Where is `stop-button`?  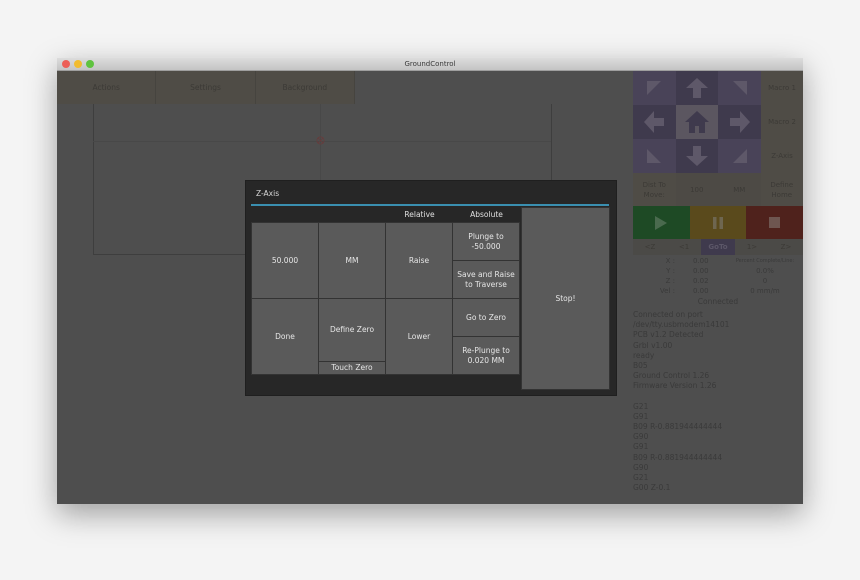
stop-button is located at coordinates (774, 222).